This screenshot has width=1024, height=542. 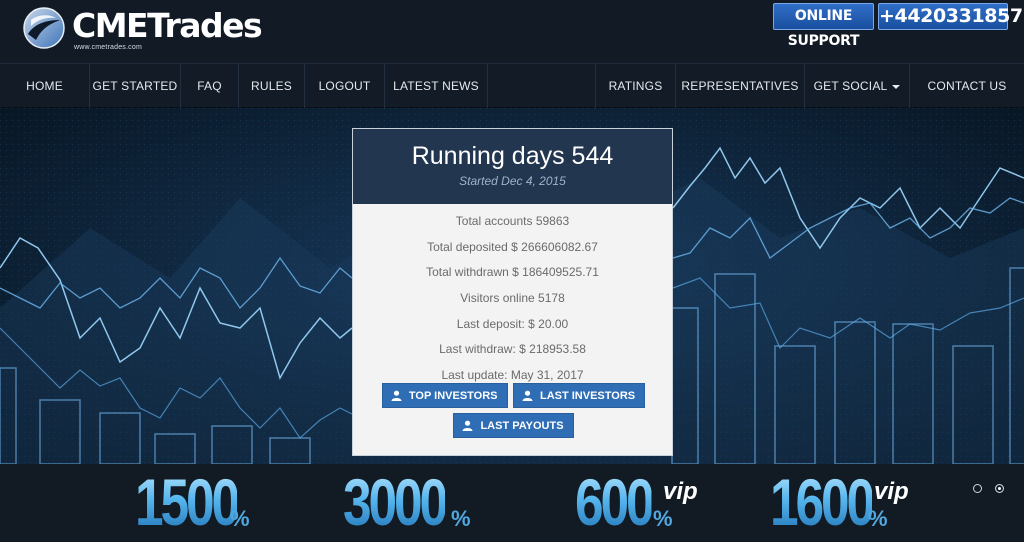 I want to click on promo-plan-2: 3000 %, so click(x=408, y=502).